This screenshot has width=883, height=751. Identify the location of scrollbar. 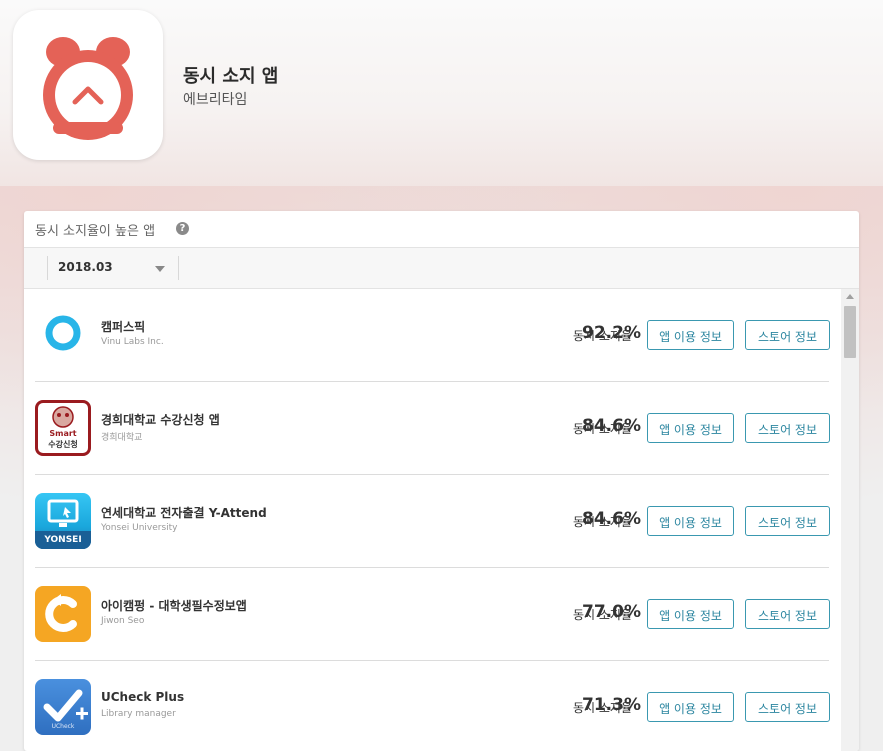
(850, 520).